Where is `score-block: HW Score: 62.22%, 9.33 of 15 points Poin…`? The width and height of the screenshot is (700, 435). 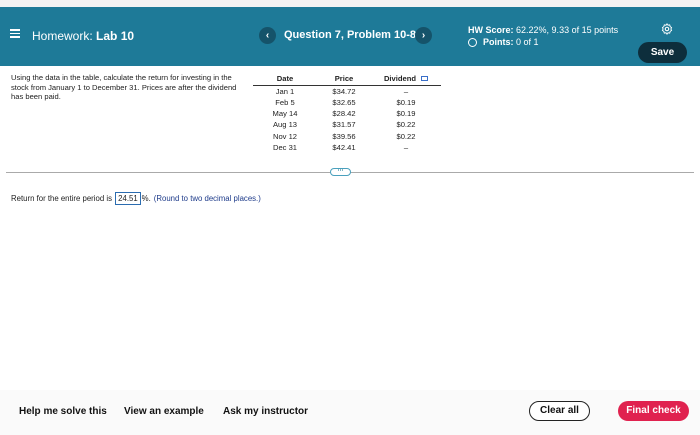
score-block: HW Score: 62.22%, 9.33 of 15 points Poin… is located at coordinates (543, 36).